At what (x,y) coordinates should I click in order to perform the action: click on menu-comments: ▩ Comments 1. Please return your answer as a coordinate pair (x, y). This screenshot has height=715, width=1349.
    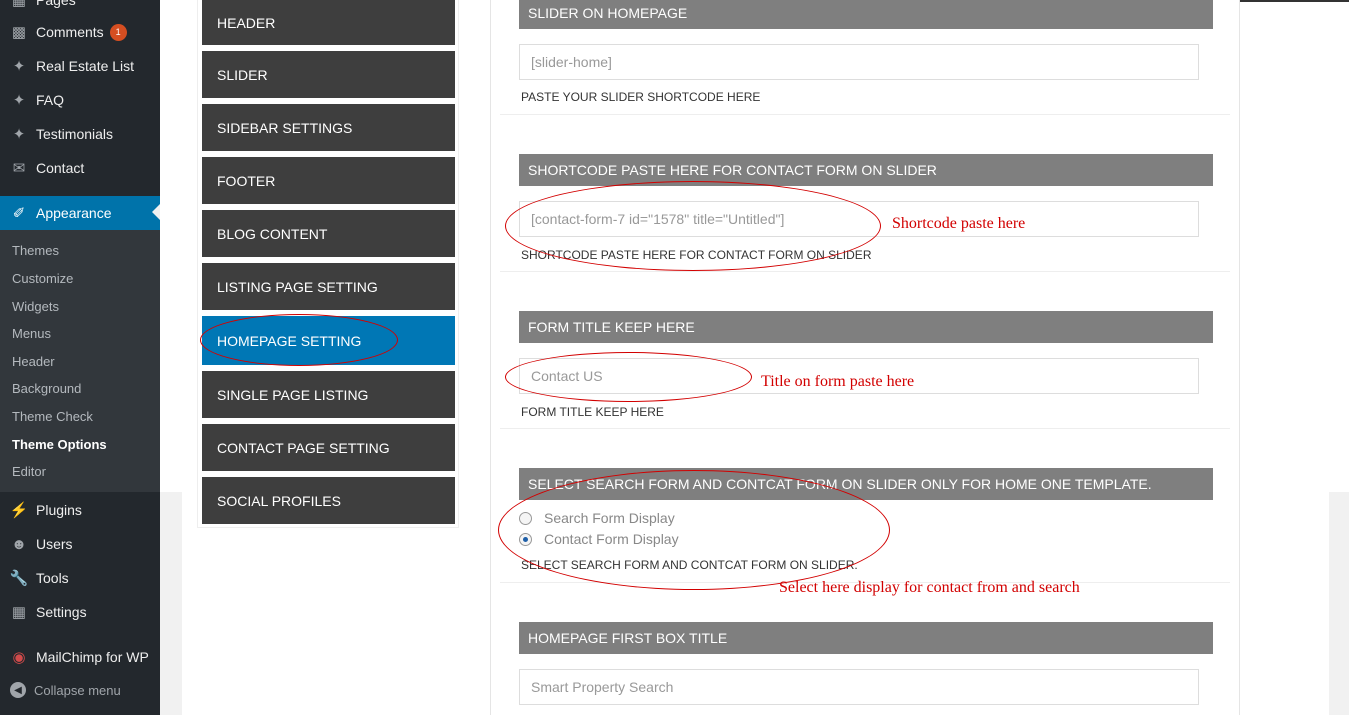
    Looking at the image, I should click on (80, 32).